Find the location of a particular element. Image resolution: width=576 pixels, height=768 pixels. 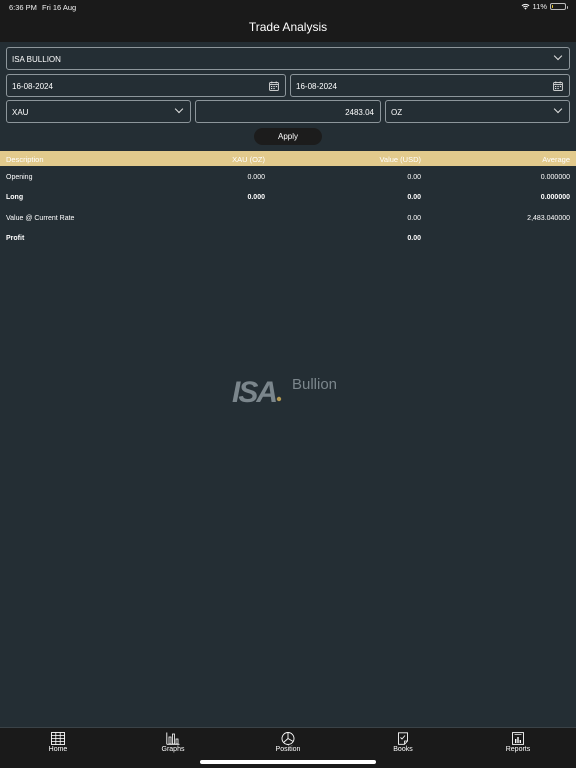

wifi-icon is located at coordinates (525, 6).